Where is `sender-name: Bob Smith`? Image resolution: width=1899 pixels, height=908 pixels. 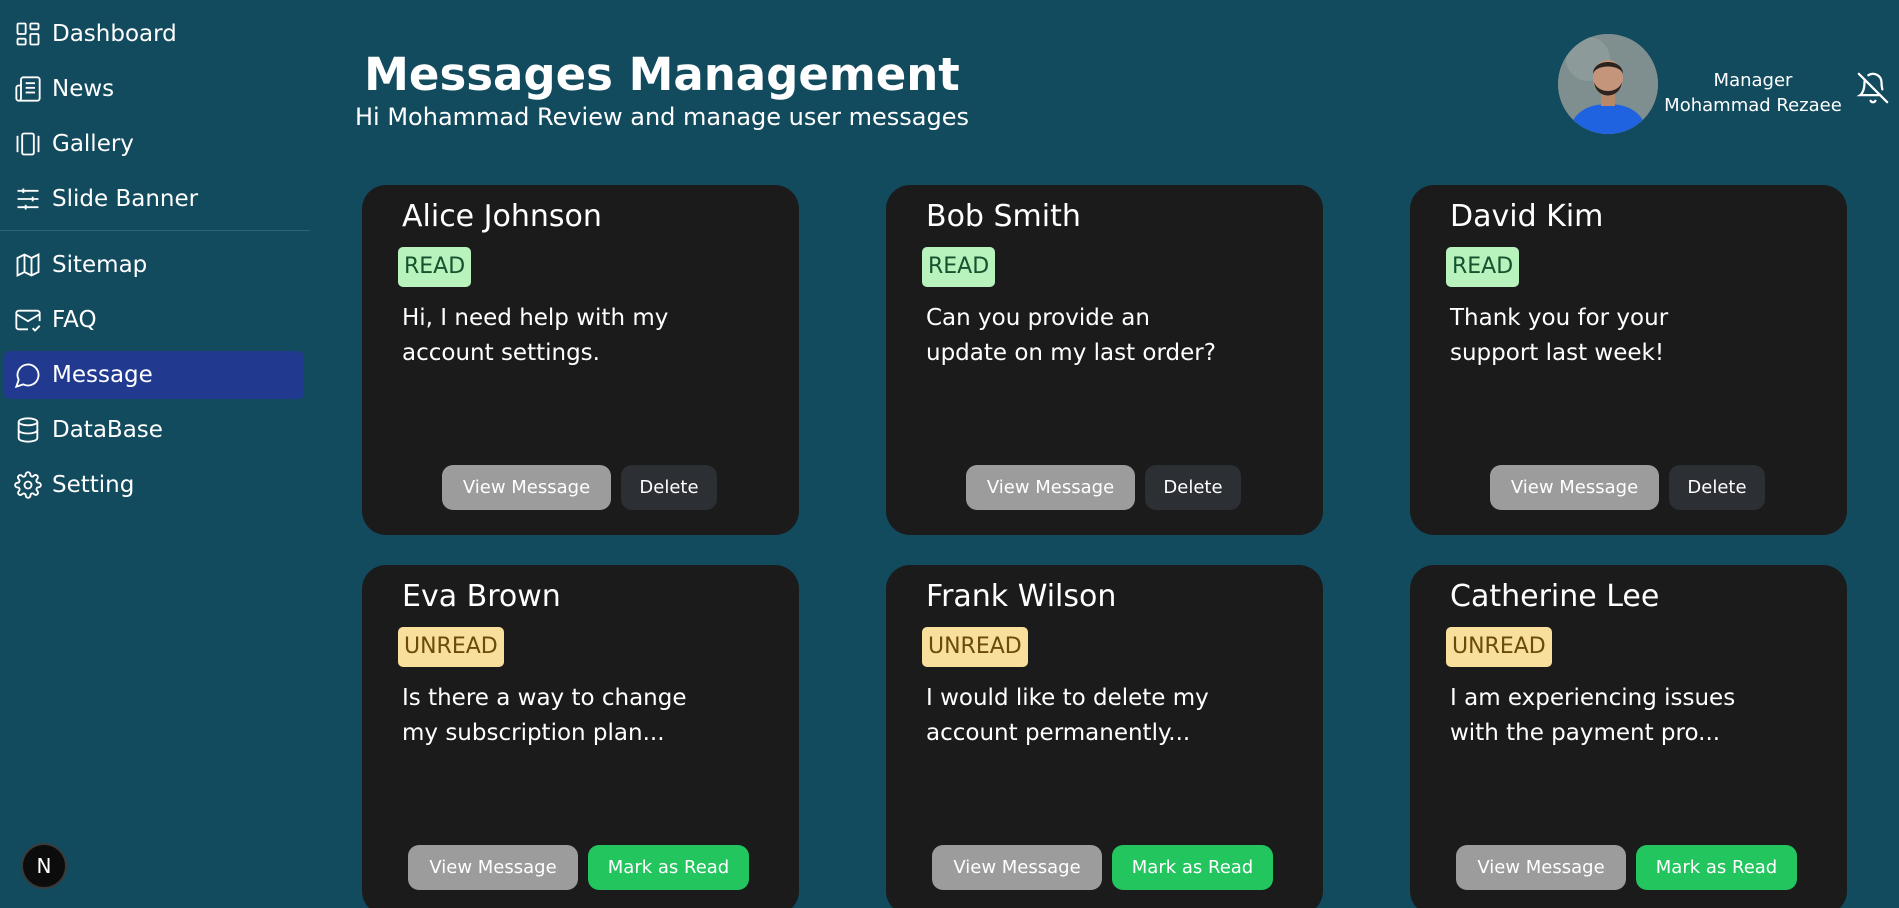 sender-name: Bob Smith is located at coordinates (1003, 216).